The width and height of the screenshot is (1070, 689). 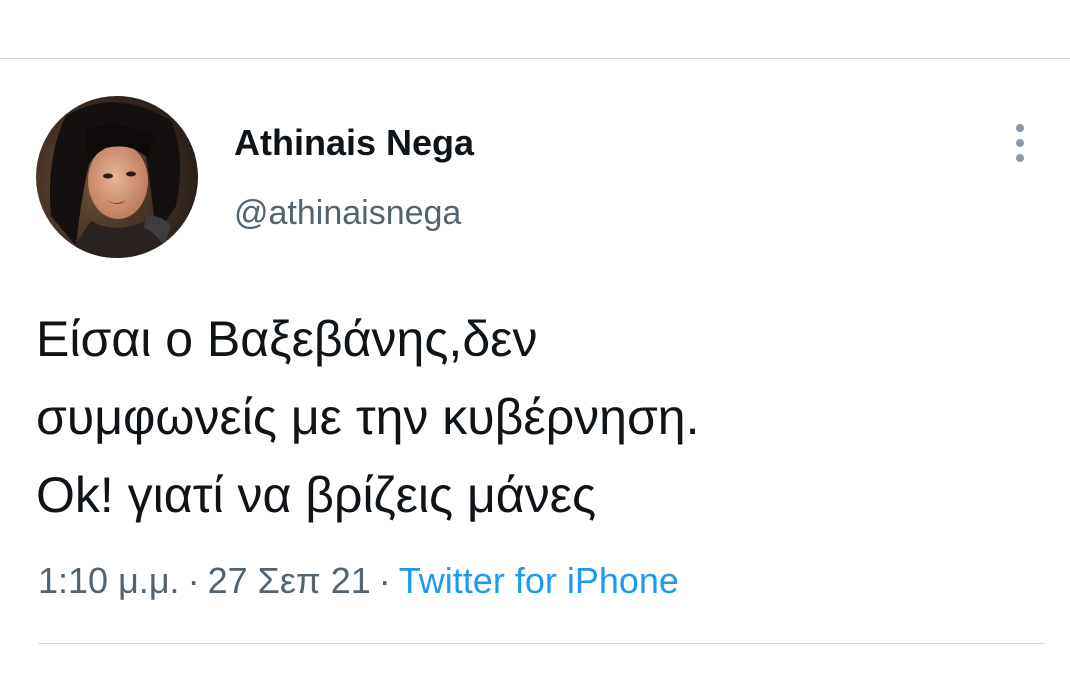 What do you see at coordinates (535, 58) in the screenshot?
I see `top-divider` at bounding box center [535, 58].